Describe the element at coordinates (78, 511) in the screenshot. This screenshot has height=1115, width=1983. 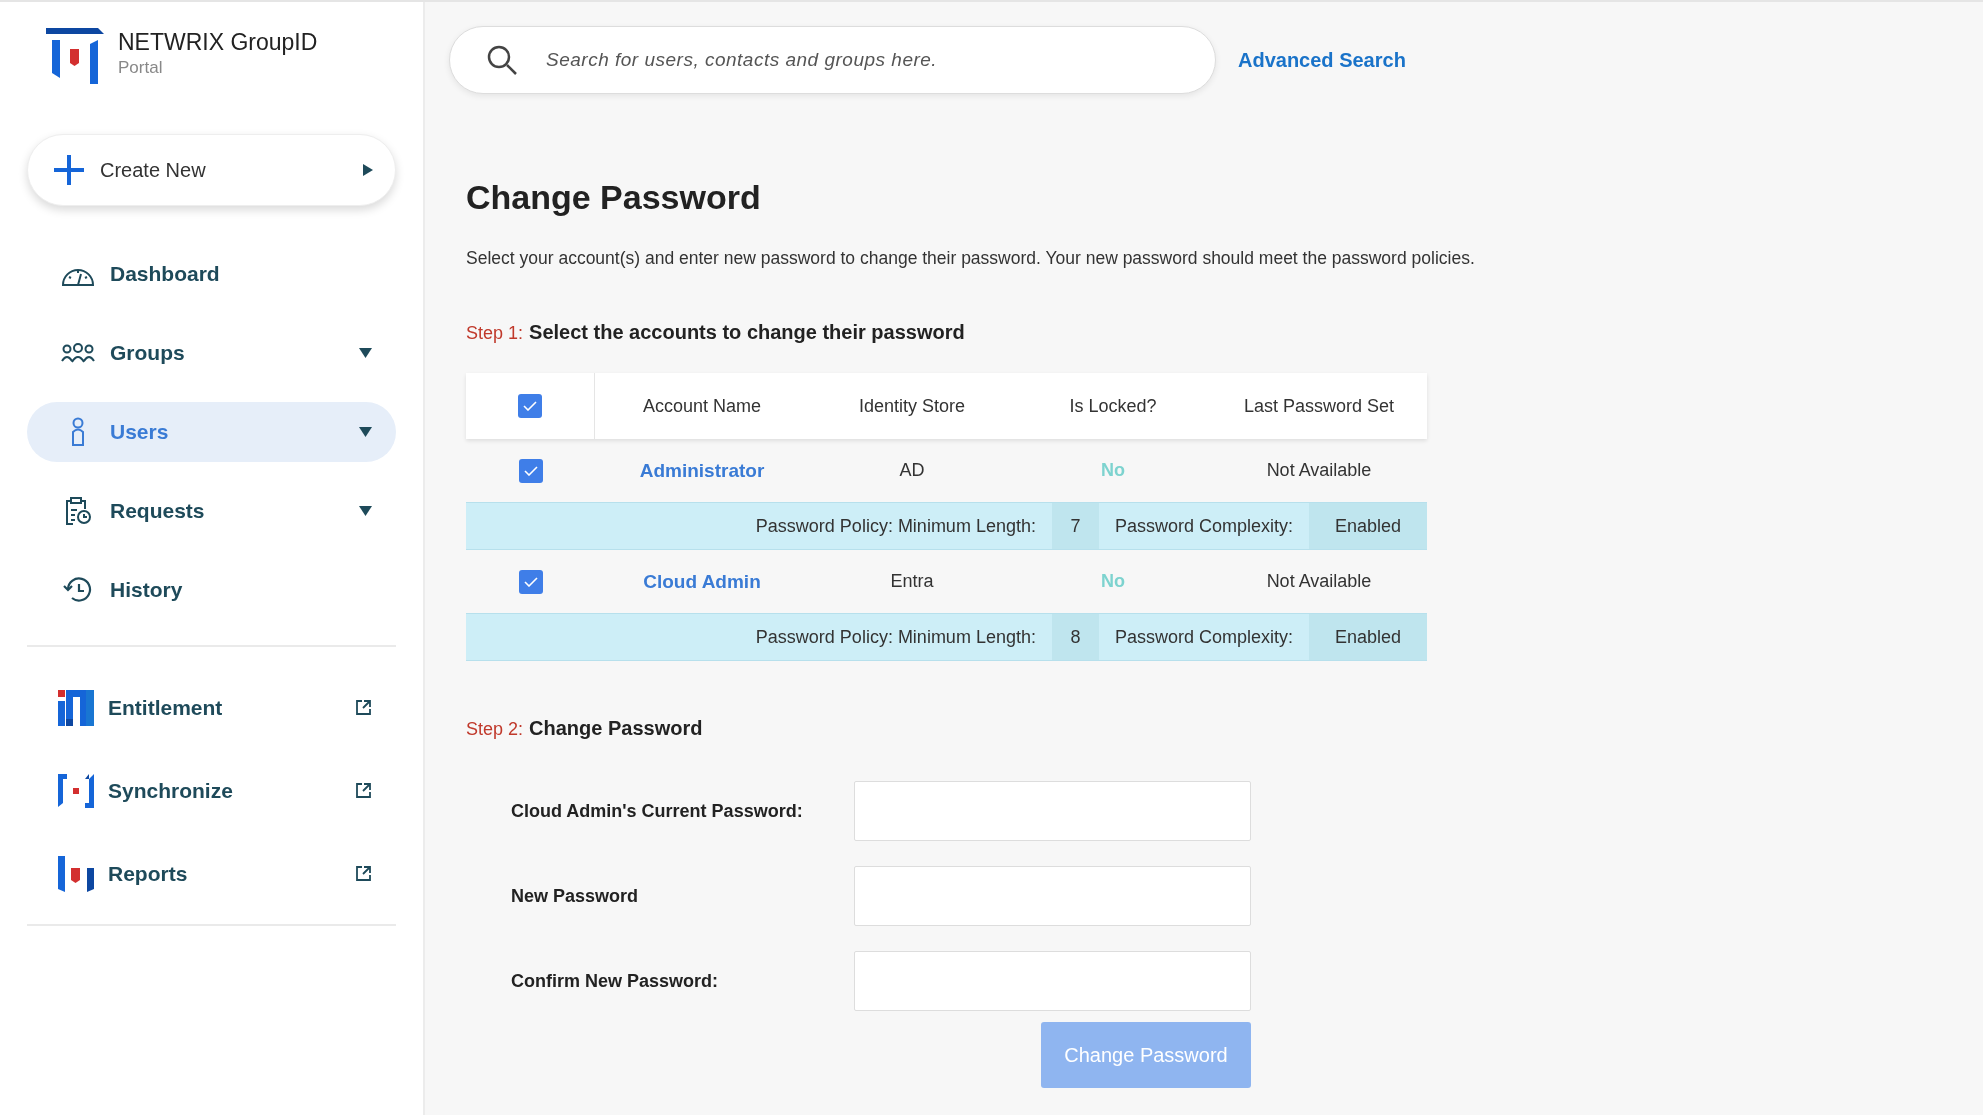
I see `clipboard-clock-icon` at that location.